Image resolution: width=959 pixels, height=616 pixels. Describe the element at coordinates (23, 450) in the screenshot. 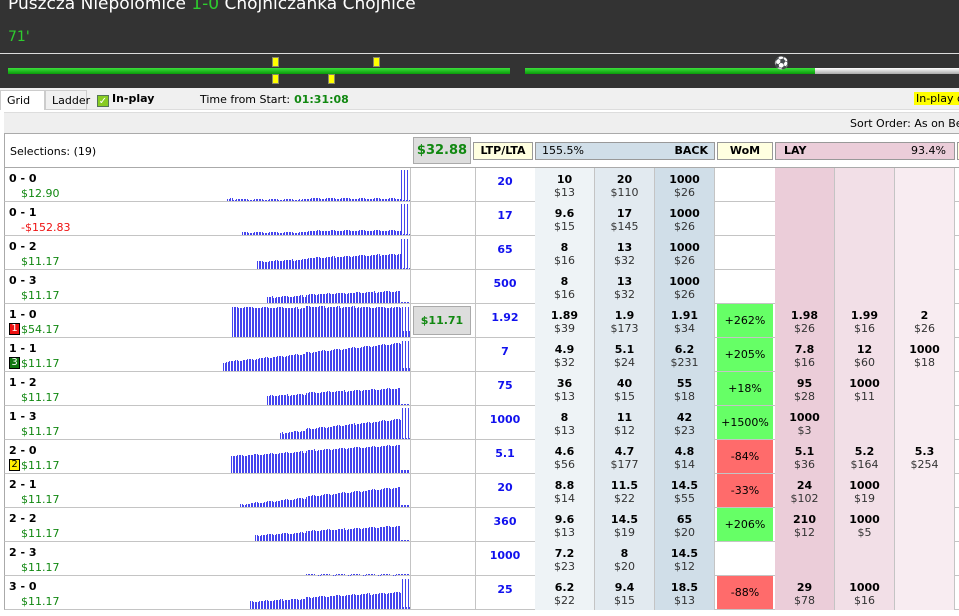

I see `selection-name: 2 - 0` at that location.